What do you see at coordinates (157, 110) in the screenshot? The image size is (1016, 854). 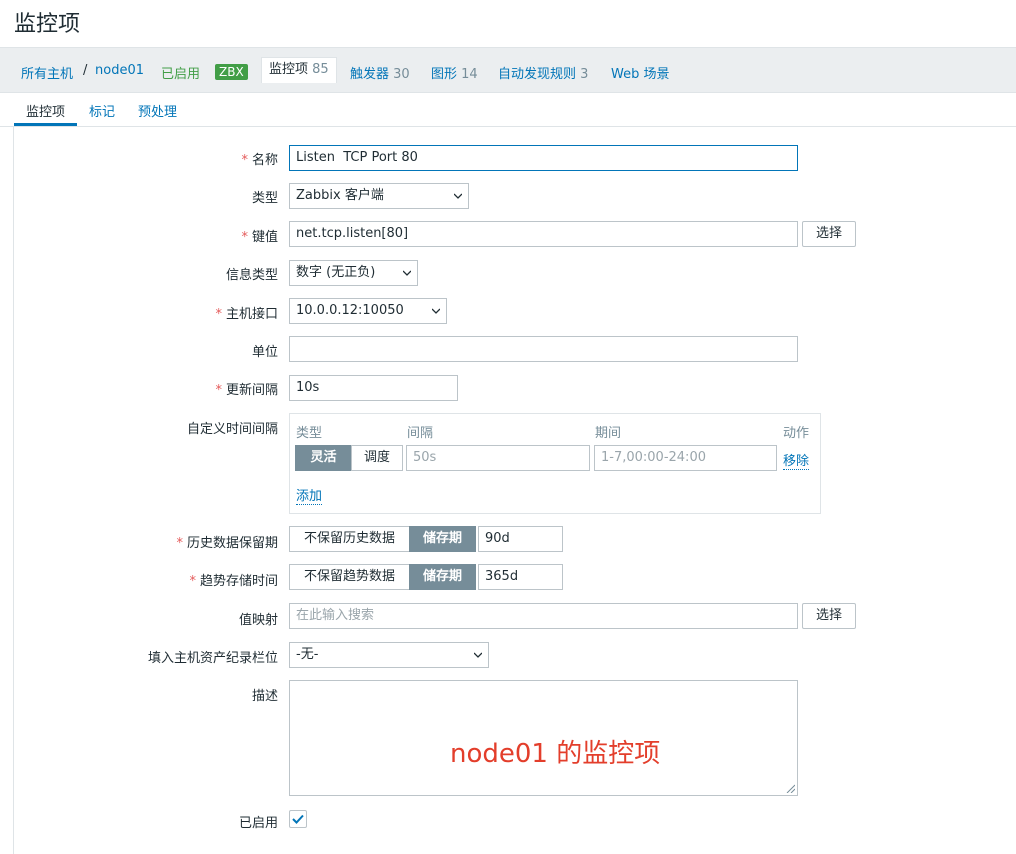 I see `tab-preprocessing: 预处理` at bounding box center [157, 110].